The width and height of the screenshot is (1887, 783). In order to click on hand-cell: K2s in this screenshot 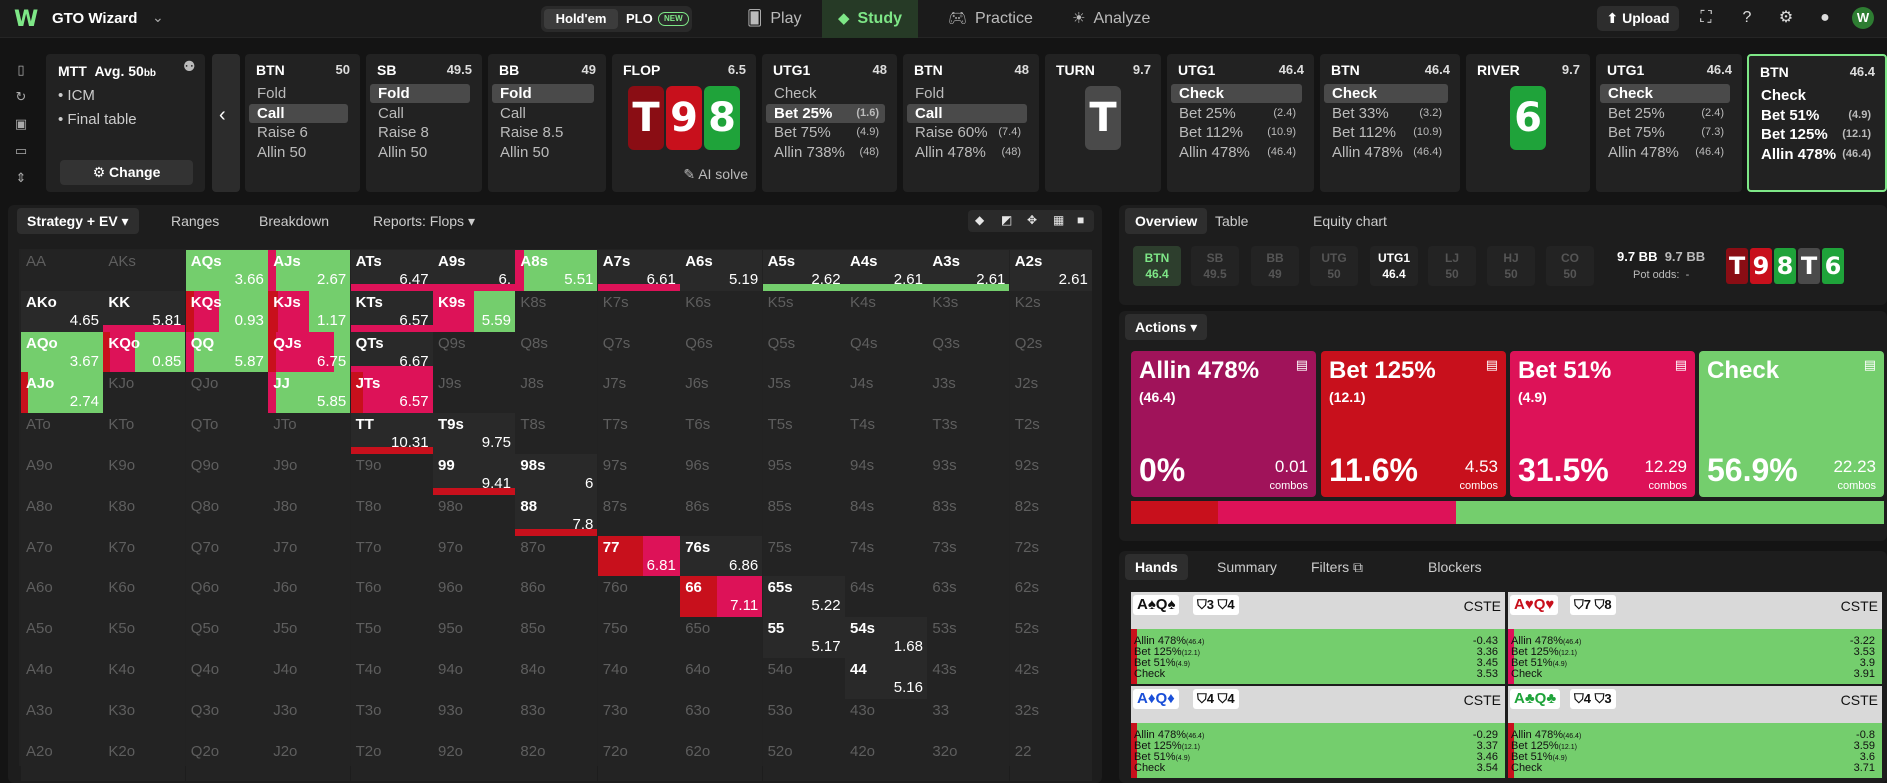, I will do `click(1050, 311)`.